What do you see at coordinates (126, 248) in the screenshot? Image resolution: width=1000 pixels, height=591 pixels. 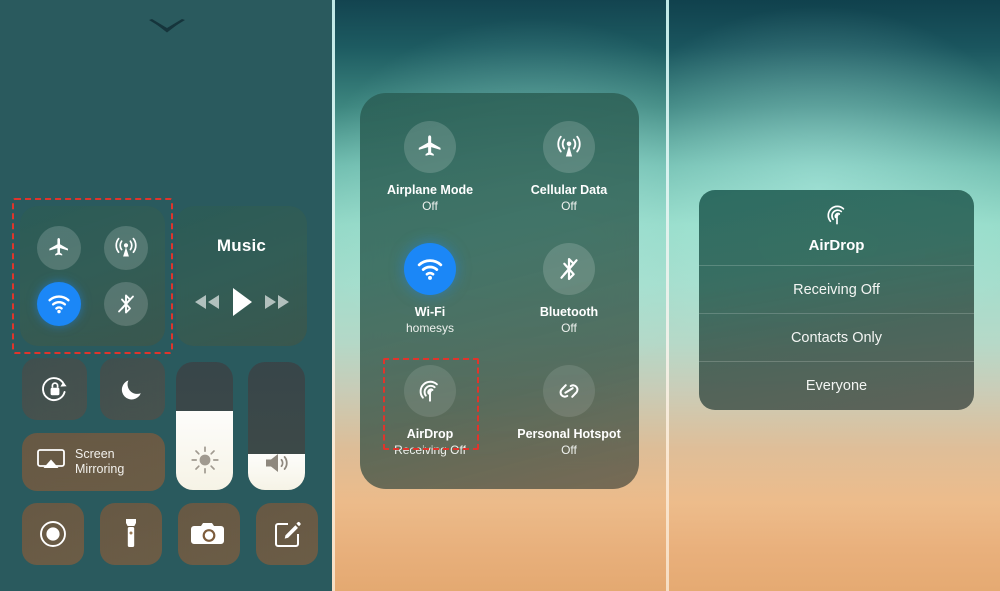 I see `cellular-data-toggle` at bounding box center [126, 248].